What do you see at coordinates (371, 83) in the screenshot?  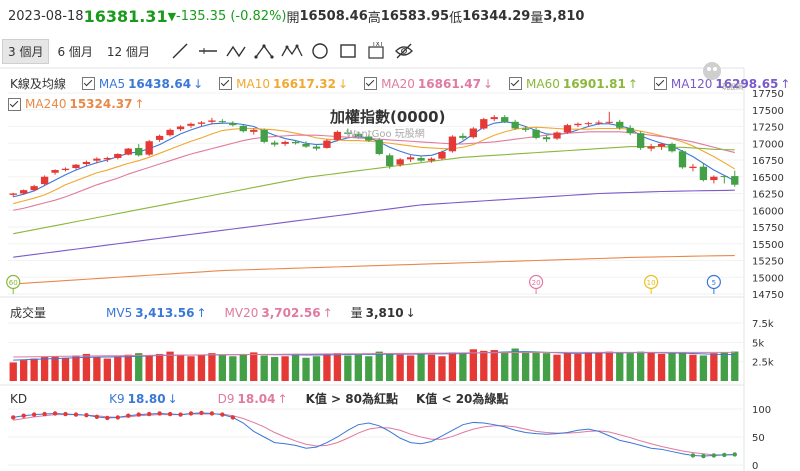 I see `ma20-checkbox` at bounding box center [371, 83].